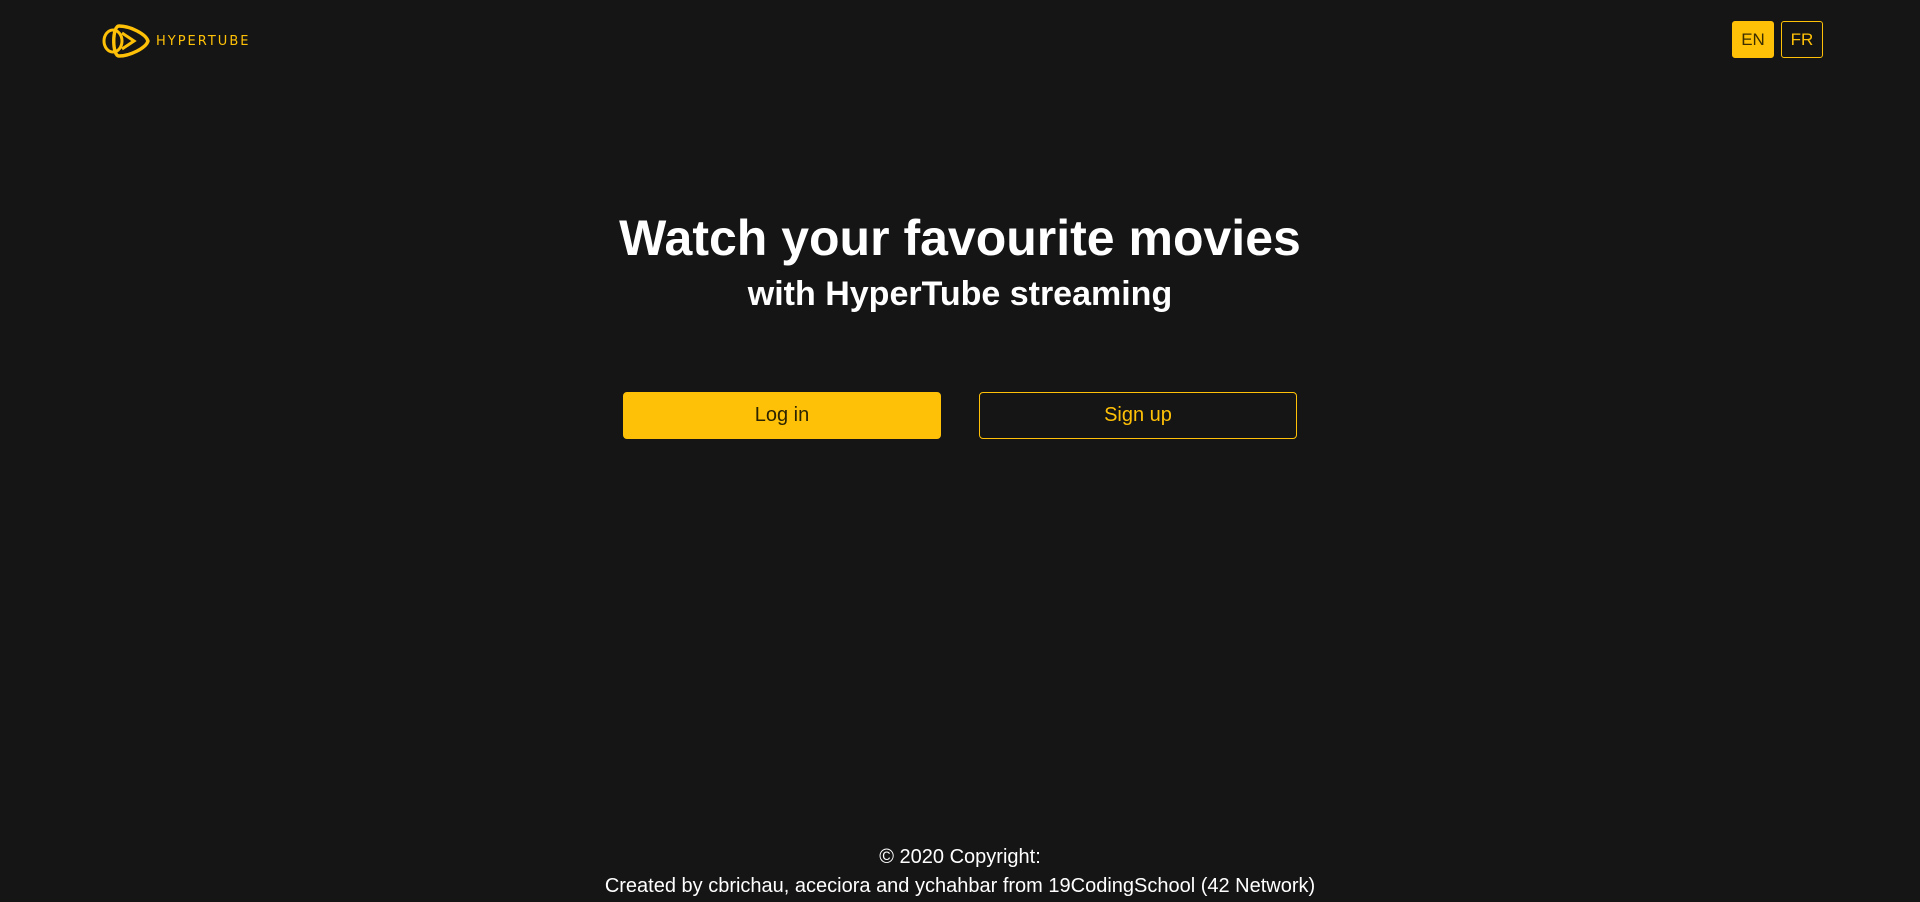 The width and height of the screenshot is (1920, 902). Describe the element at coordinates (1138, 415) in the screenshot. I see `signup-button: Sign up` at that location.